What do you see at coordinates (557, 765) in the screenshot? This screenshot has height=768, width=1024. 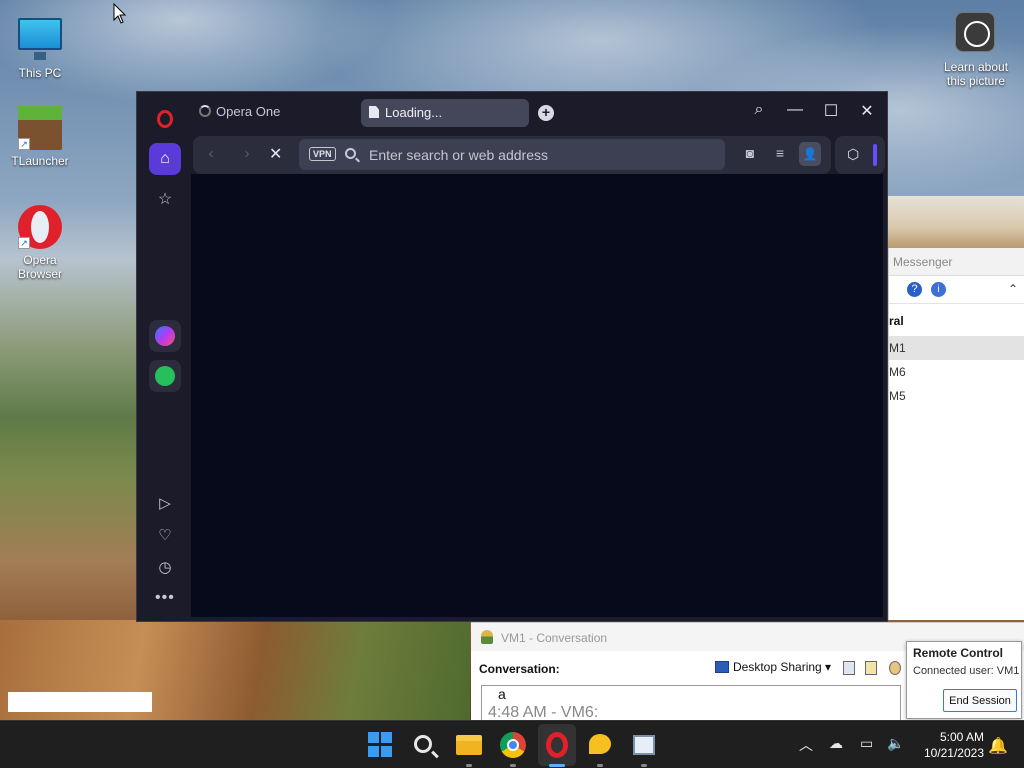 I see `running-indicator-active` at bounding box center [557, 765].